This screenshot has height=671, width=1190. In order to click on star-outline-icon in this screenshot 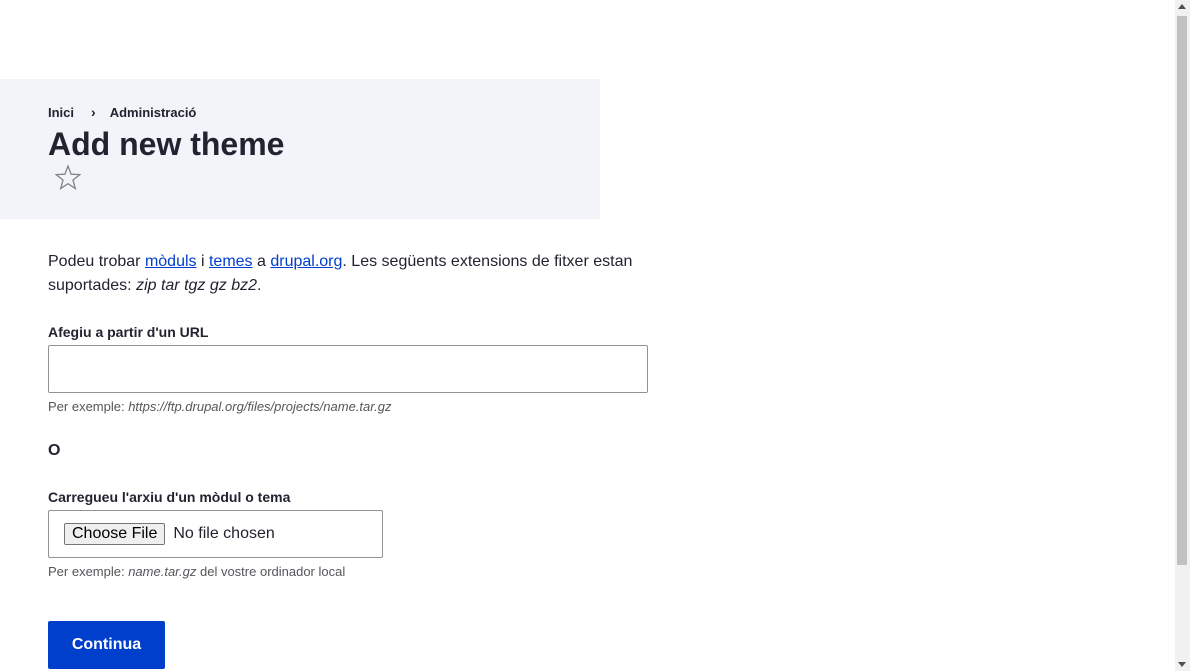, I will do `click(68, 177)`.